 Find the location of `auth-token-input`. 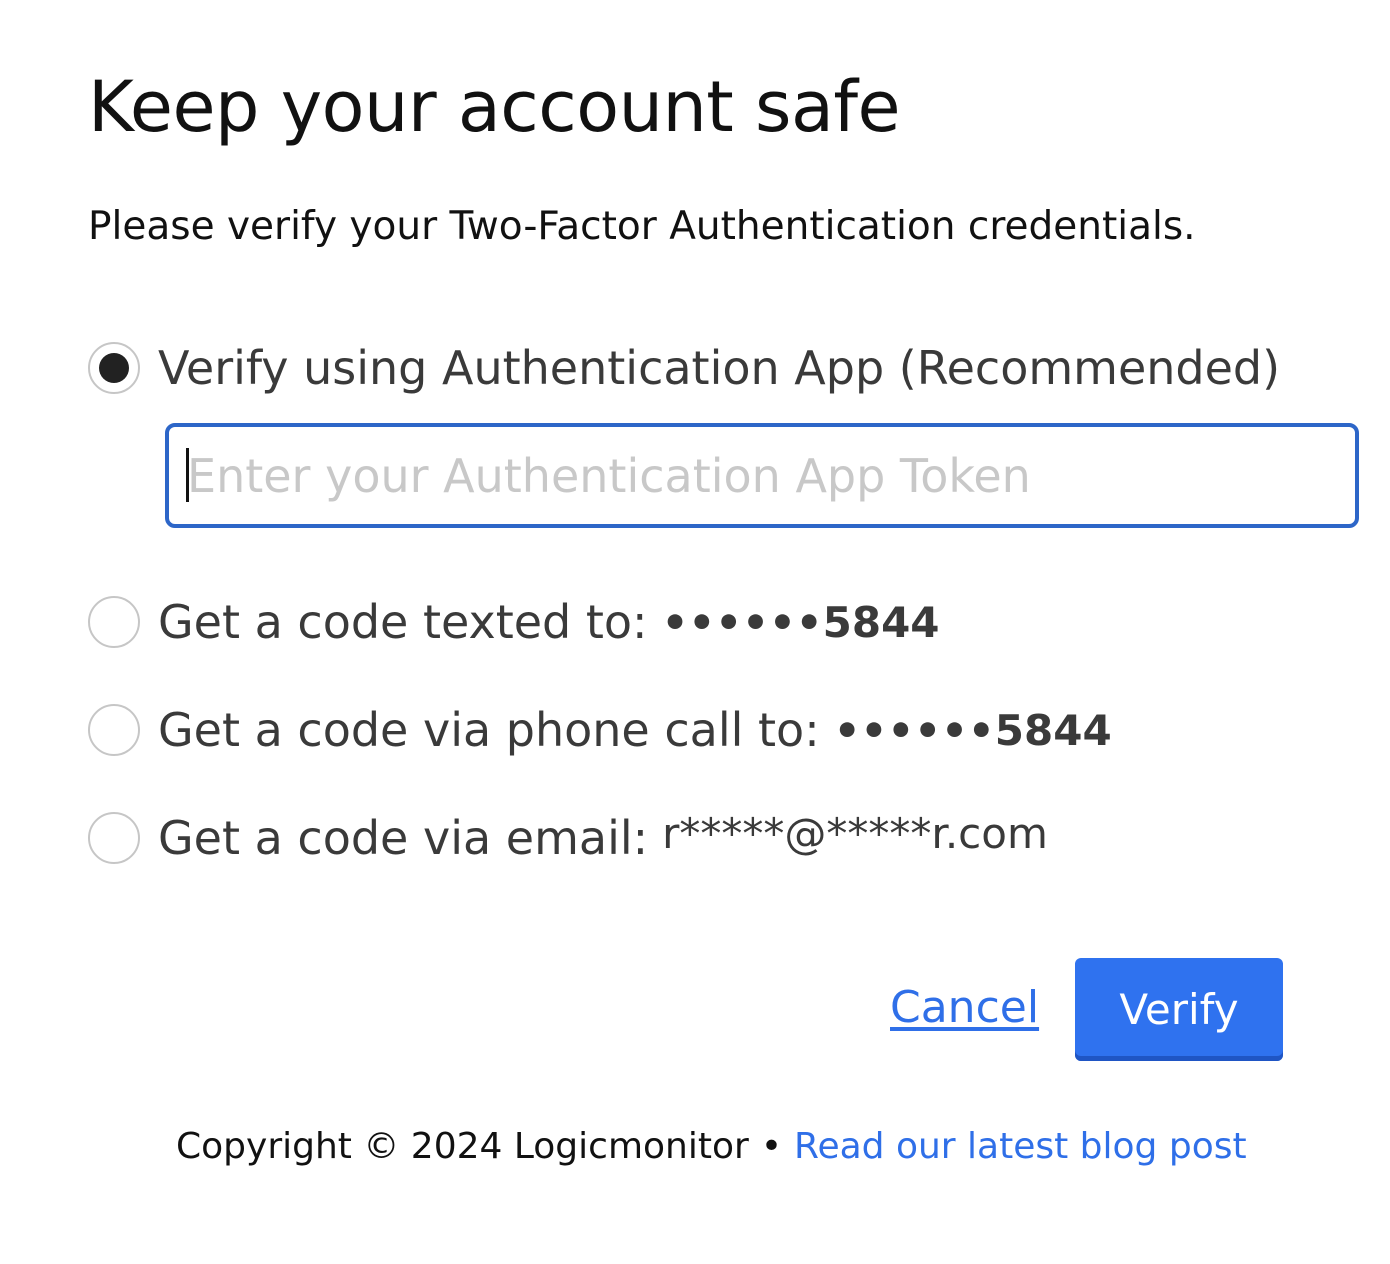

auth-token-input is located at coordinates (762, 475).